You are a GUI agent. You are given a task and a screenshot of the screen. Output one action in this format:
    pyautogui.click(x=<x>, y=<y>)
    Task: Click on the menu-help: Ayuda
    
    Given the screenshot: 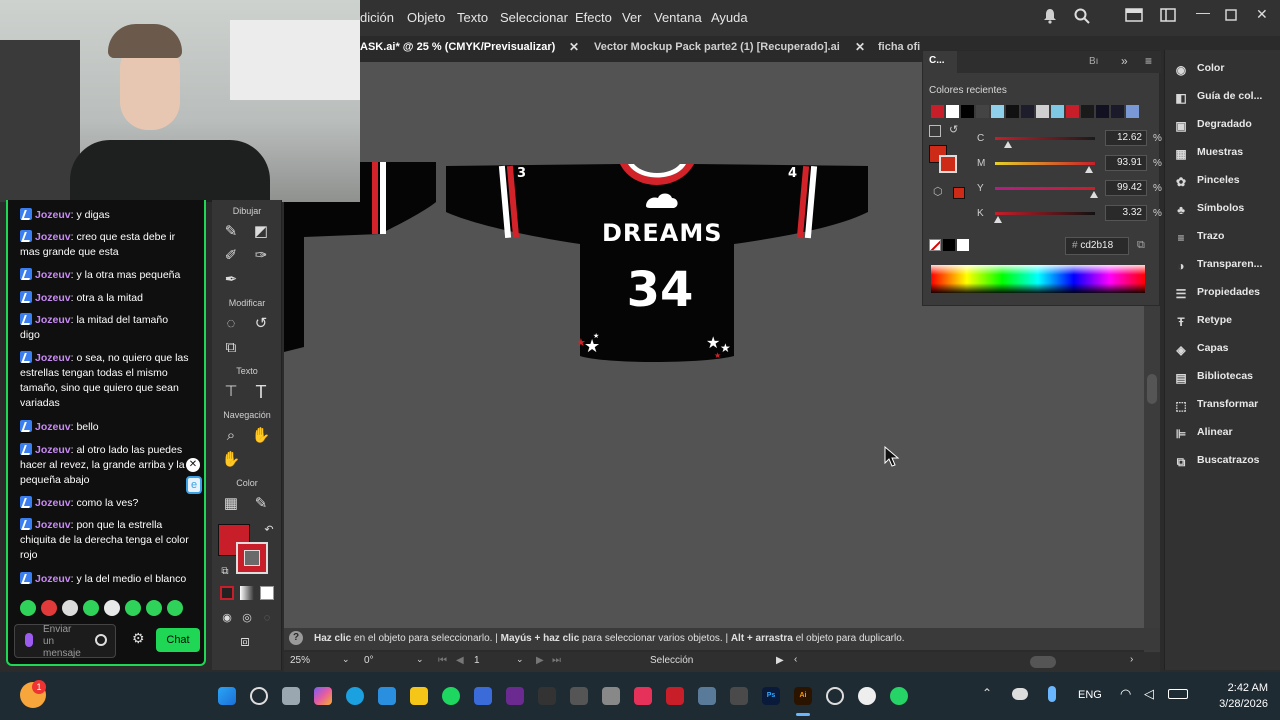 What is the action you would take?
    pyautogui.click(x=729, y=17)
    